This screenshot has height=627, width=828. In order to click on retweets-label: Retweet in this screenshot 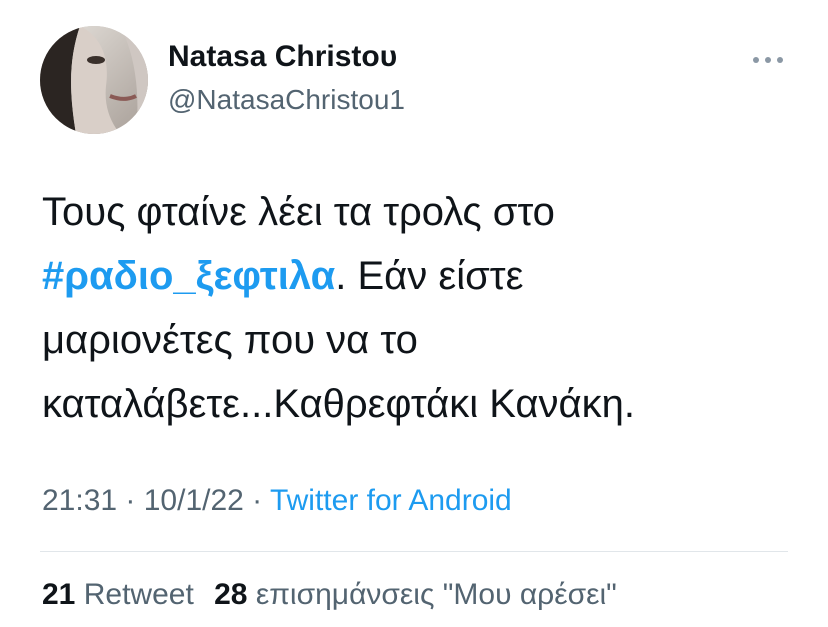, I will do `click(138, 594)`.